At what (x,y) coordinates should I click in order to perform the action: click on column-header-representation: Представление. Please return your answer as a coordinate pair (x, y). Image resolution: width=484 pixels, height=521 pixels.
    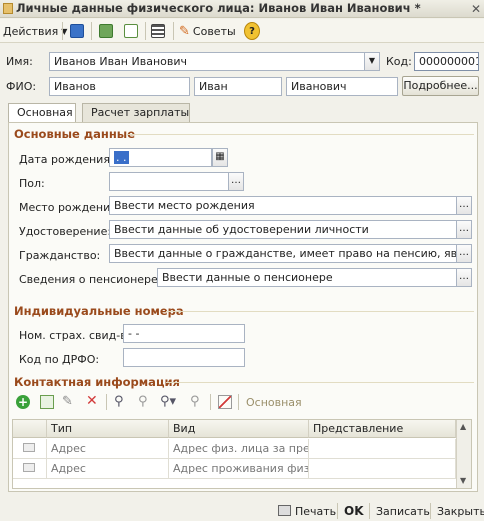
    Looking at the image, I should click on (382, 429).